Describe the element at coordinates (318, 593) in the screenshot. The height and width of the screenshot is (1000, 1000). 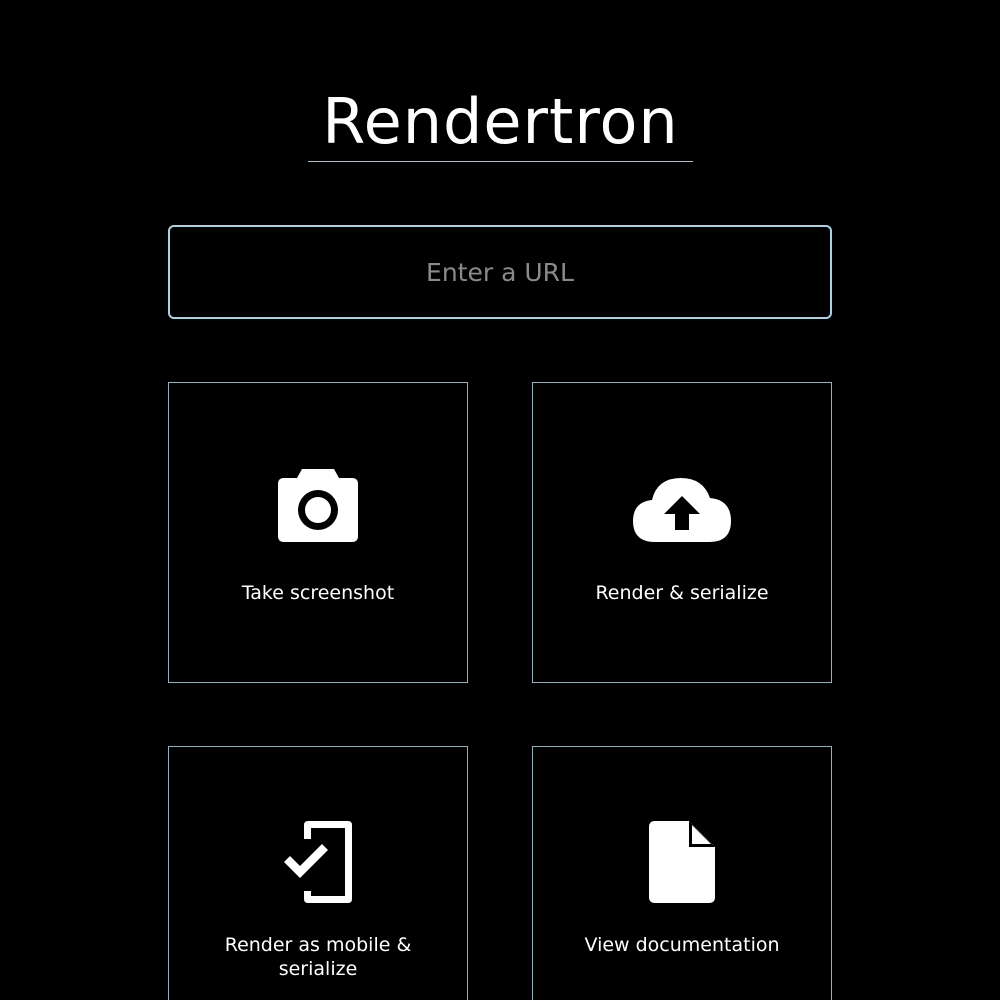
I see `take-screenshot-label: Take screenshot` at that location.